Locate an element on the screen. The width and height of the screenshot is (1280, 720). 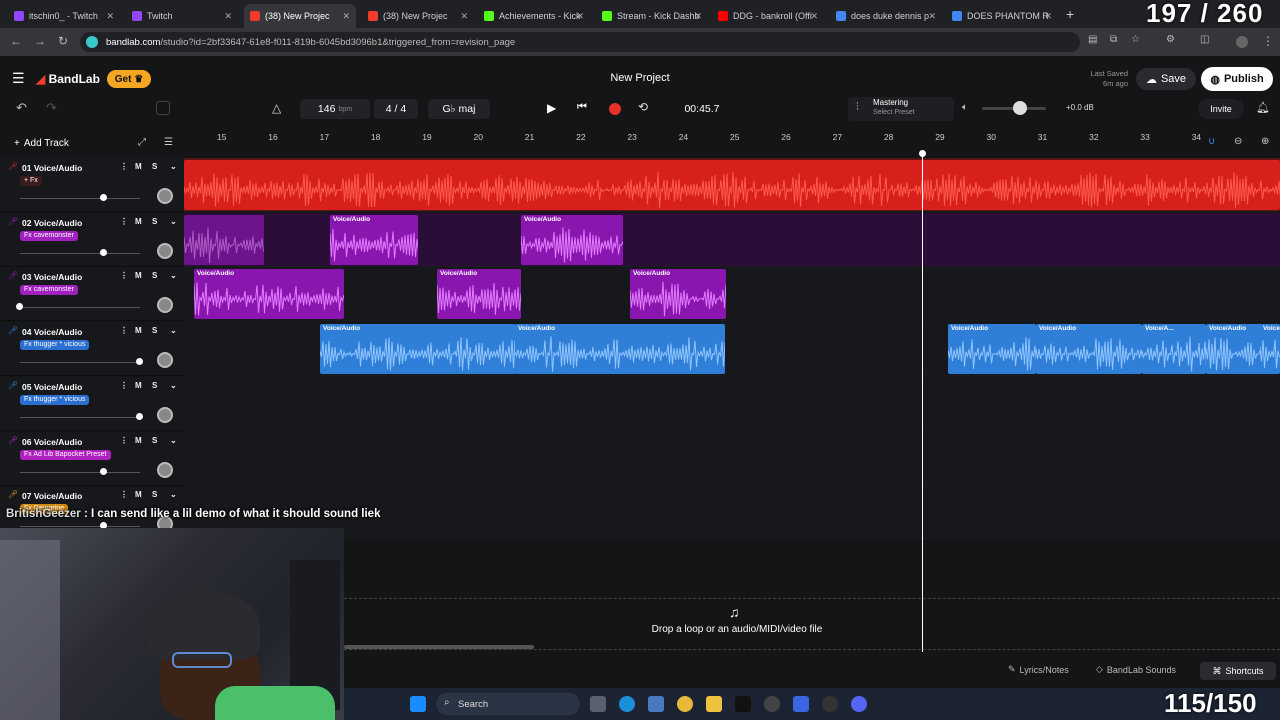
browser-tab: (38) New Projec ✕ is located at coordinates (418, 16).